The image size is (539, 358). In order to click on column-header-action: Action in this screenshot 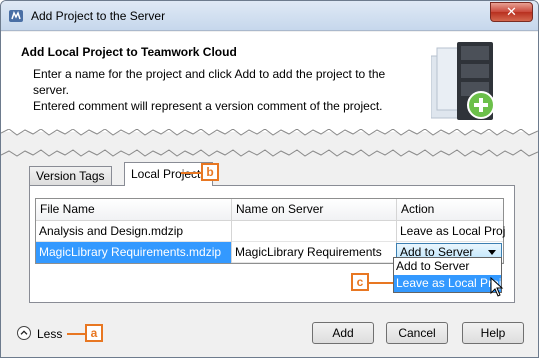, I will do `click(451, 210)`.